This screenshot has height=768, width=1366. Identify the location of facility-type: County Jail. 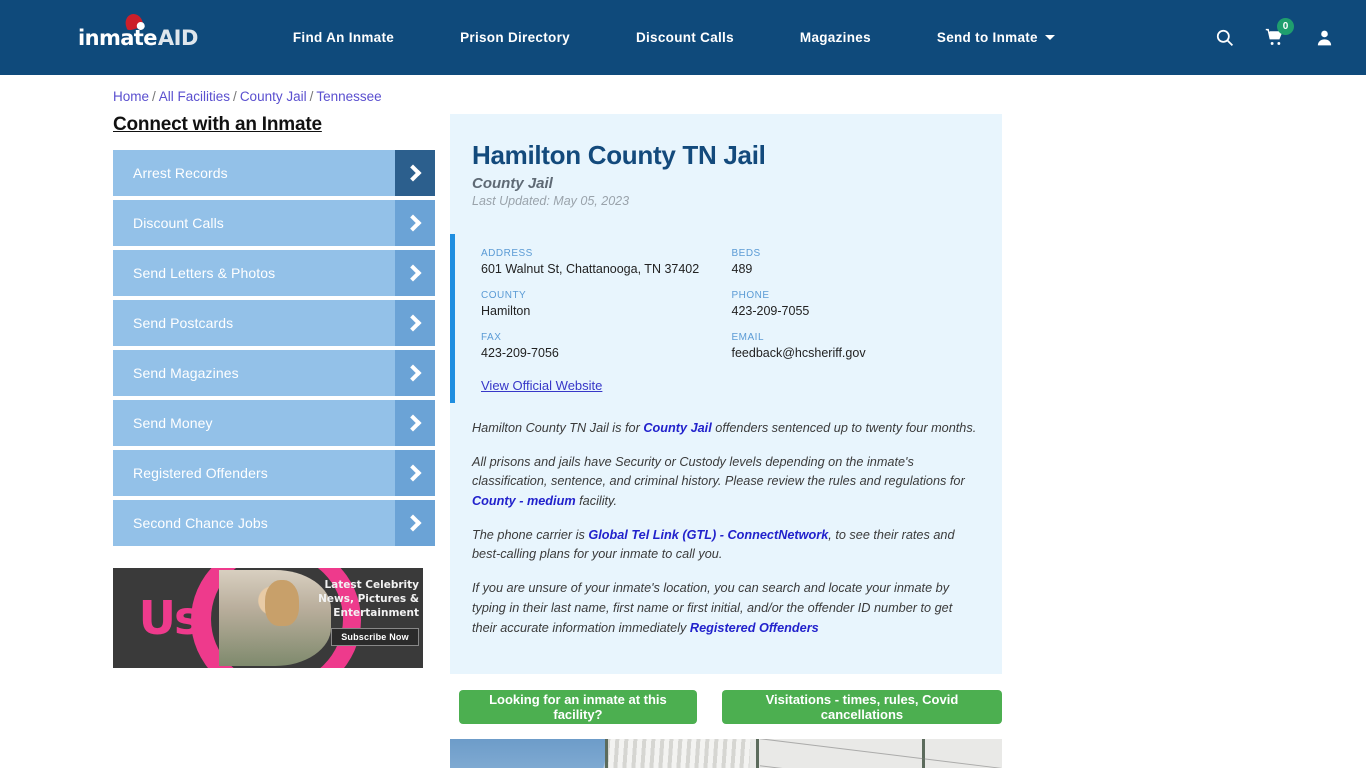
(512, 183).